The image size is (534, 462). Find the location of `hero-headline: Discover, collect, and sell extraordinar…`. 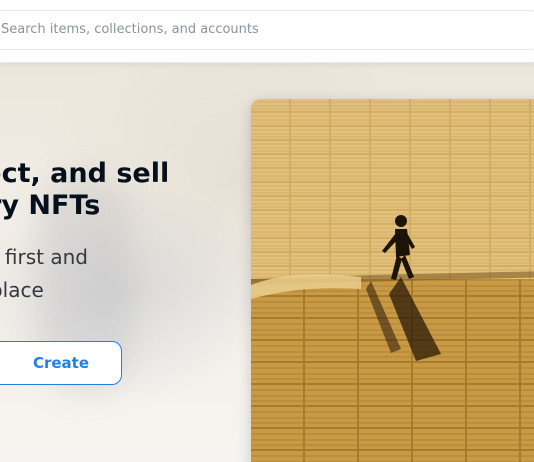

hero-headline: Discover, collect, and sell extraordinar… is located at coordinates (84, 190).